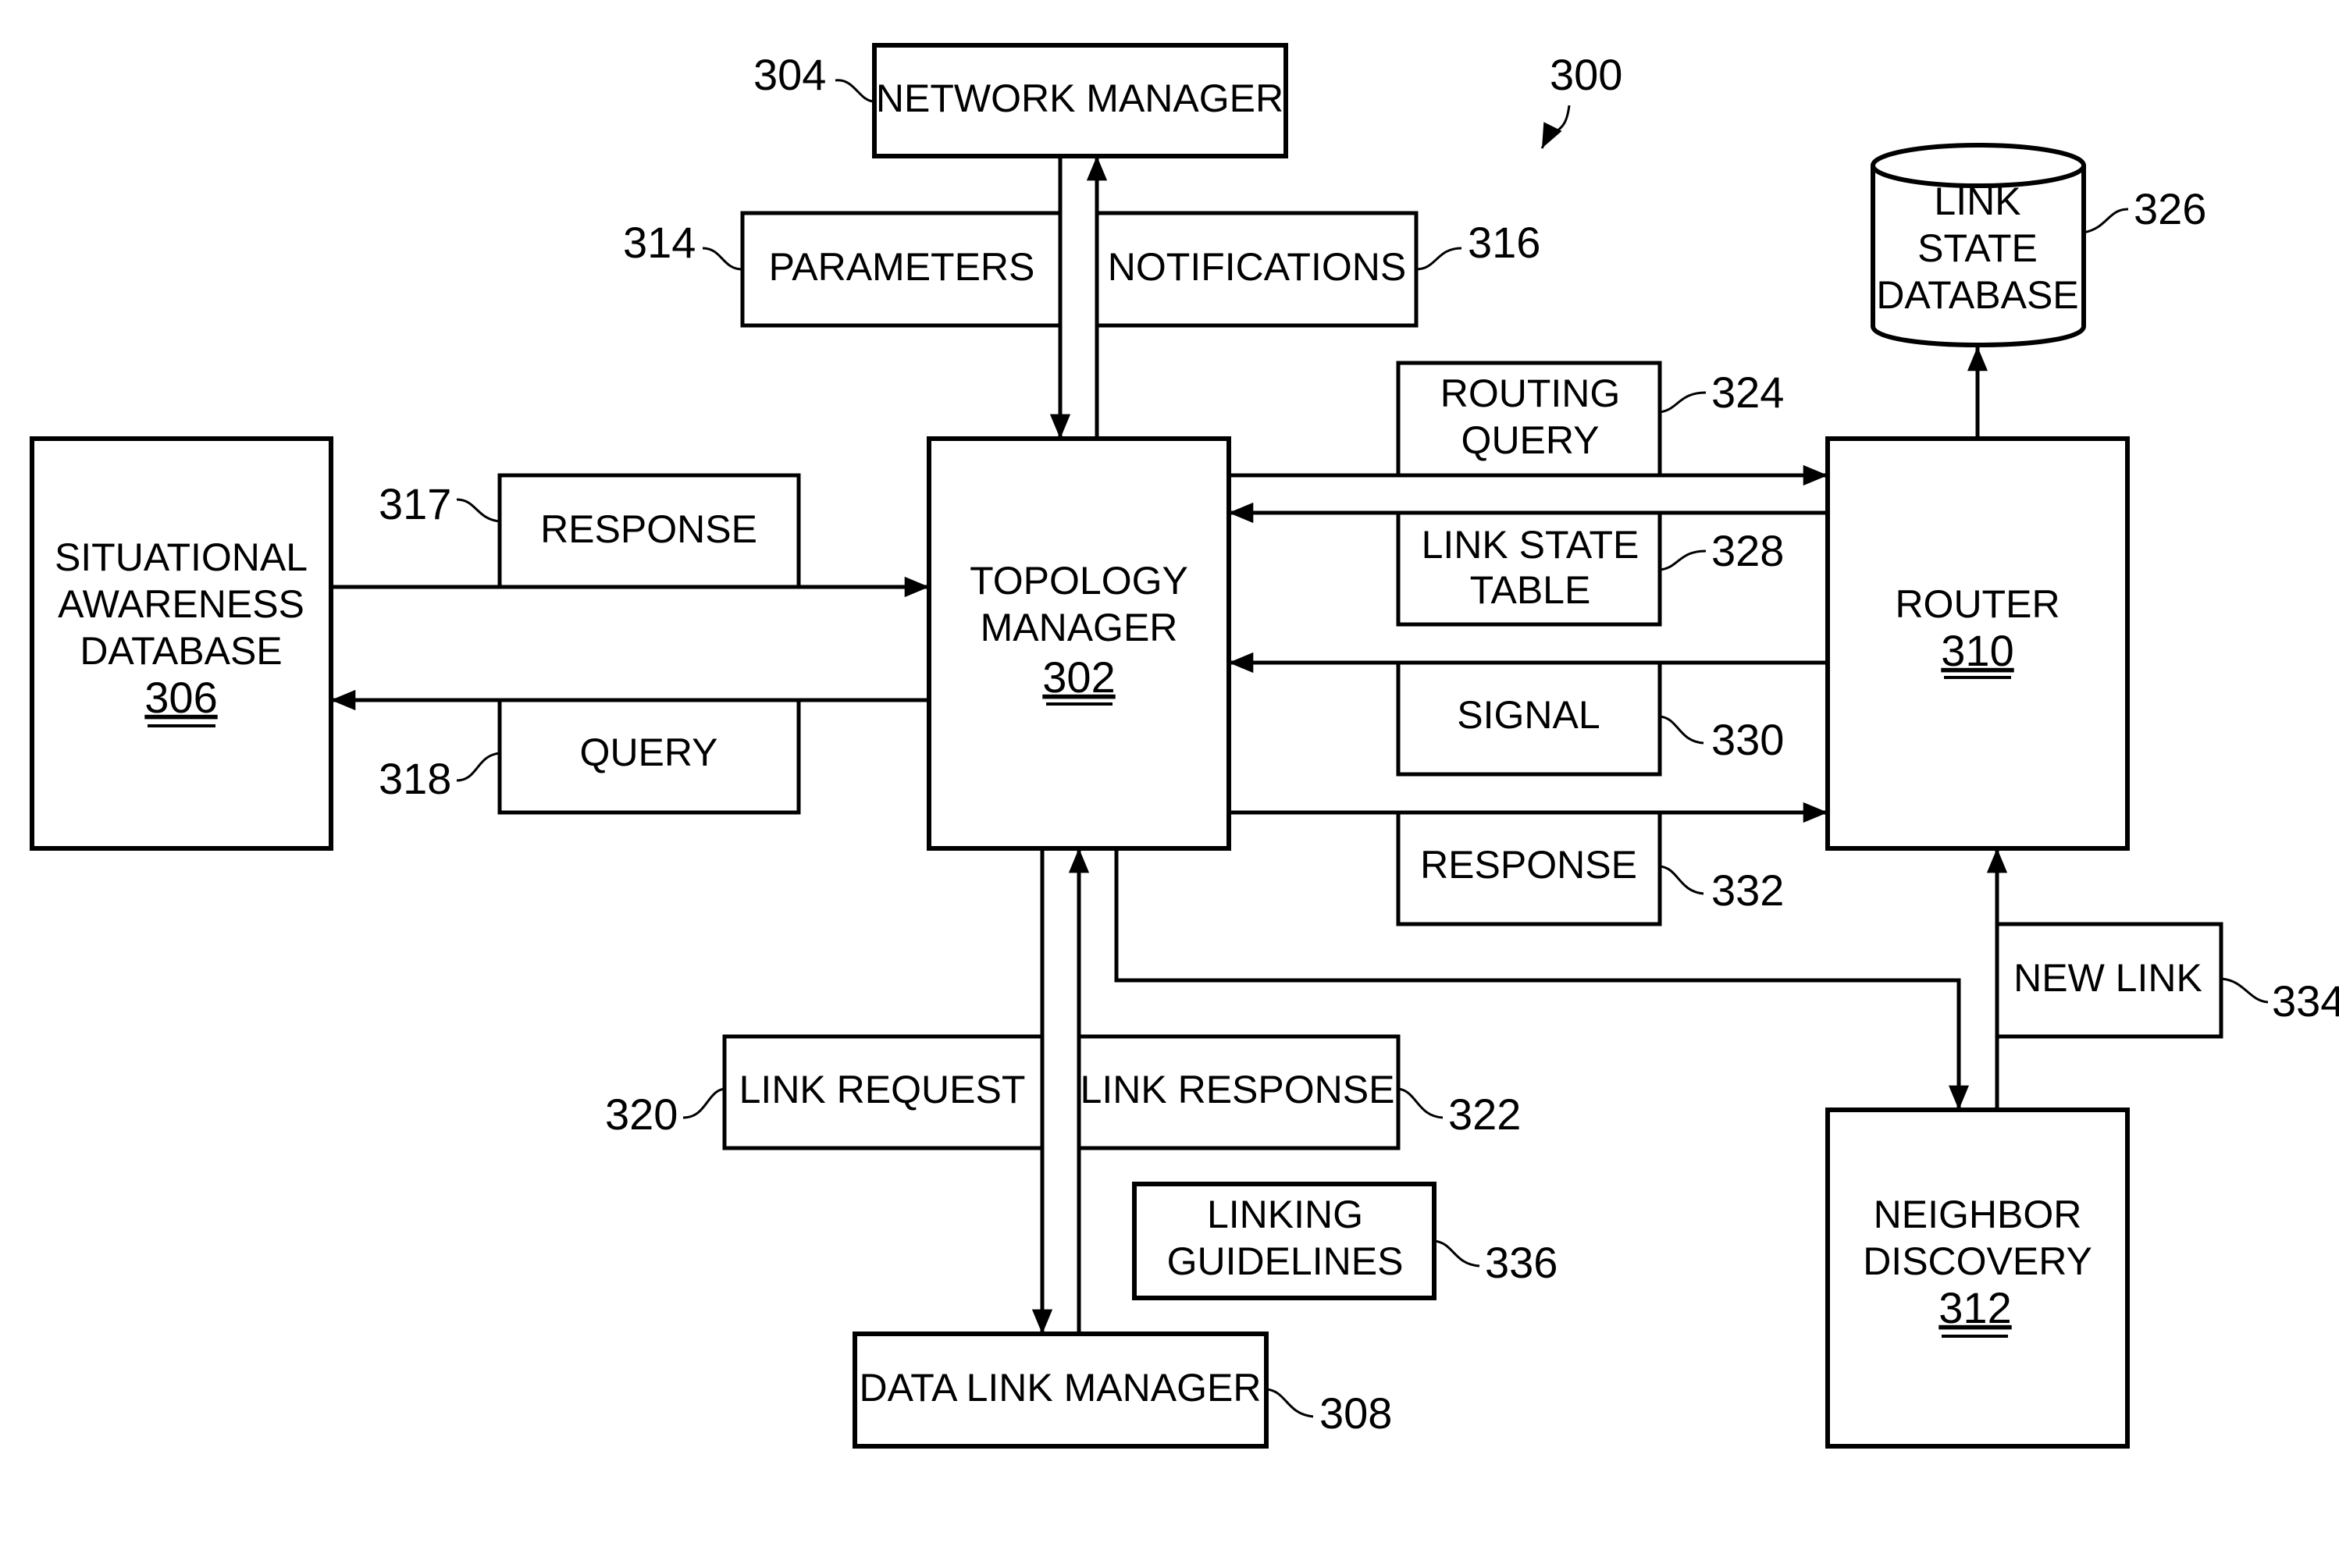 The width and height of the screenshot is (2339, 1568). What do you see at coordinates (1555, 127) in the screenshot?
I see `figure-ref-arrow` at bounding box center [1555, 127].